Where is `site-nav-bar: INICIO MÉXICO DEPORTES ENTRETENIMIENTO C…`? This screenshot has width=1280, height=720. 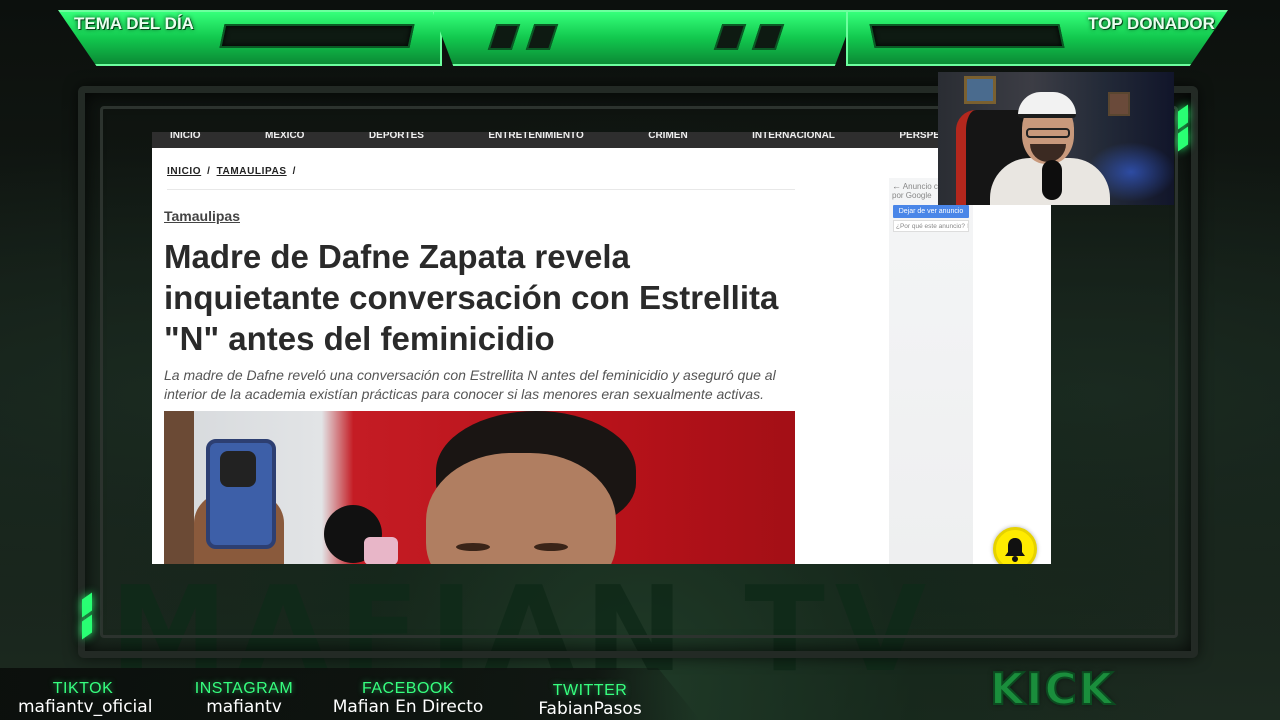 site-nav-bar: INICIO MÉXICO DEPORTES ENTRETENIMIENTO C… is located at coordinates (601, 140).